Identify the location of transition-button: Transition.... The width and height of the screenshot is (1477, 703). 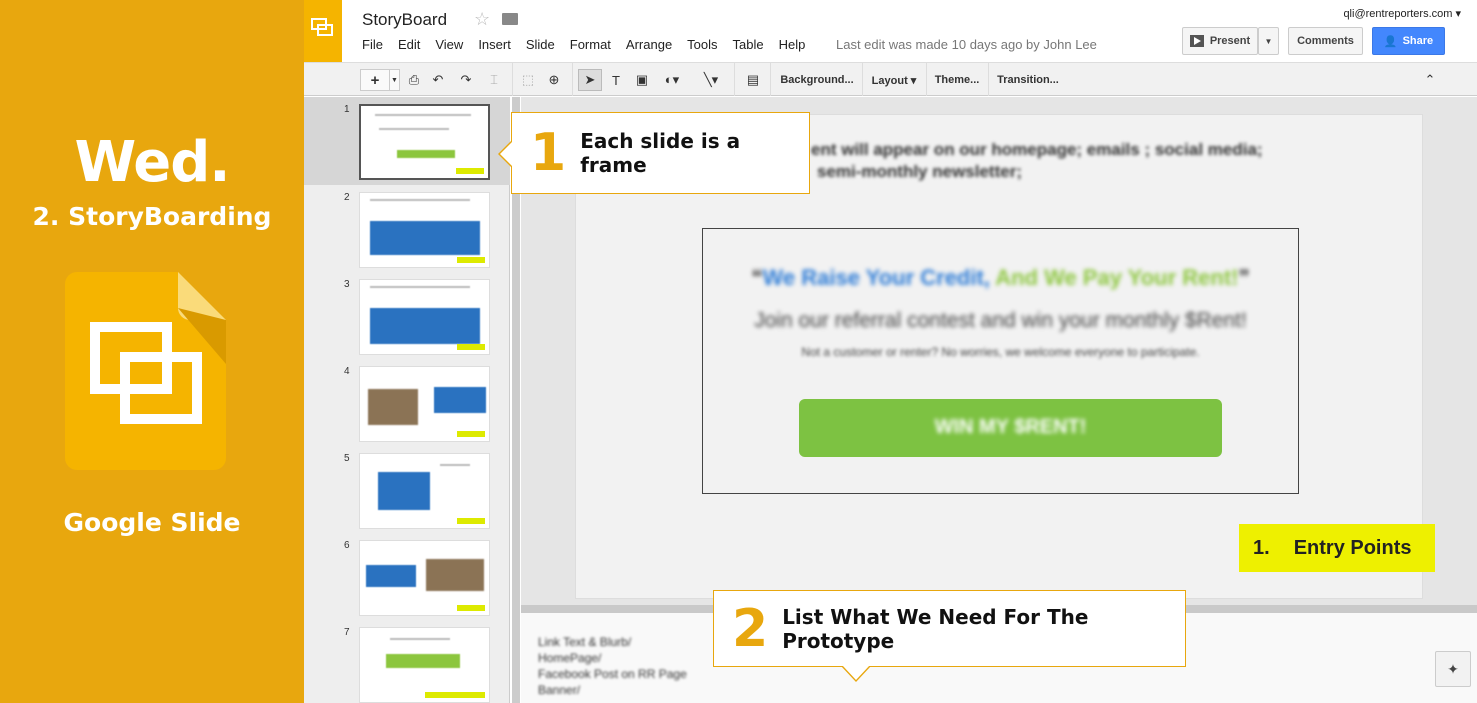
(1028, 80).